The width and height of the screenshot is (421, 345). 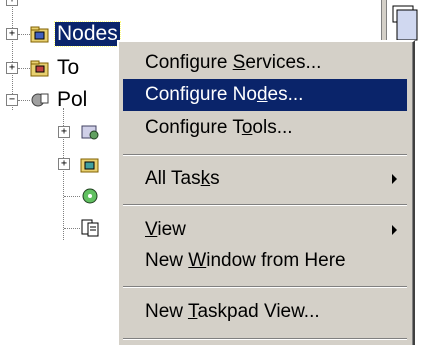 What do you see at coordinates (151, 229) in the screenshot?
I see `menu-accelerator: V` at bounding box center [151, 229].